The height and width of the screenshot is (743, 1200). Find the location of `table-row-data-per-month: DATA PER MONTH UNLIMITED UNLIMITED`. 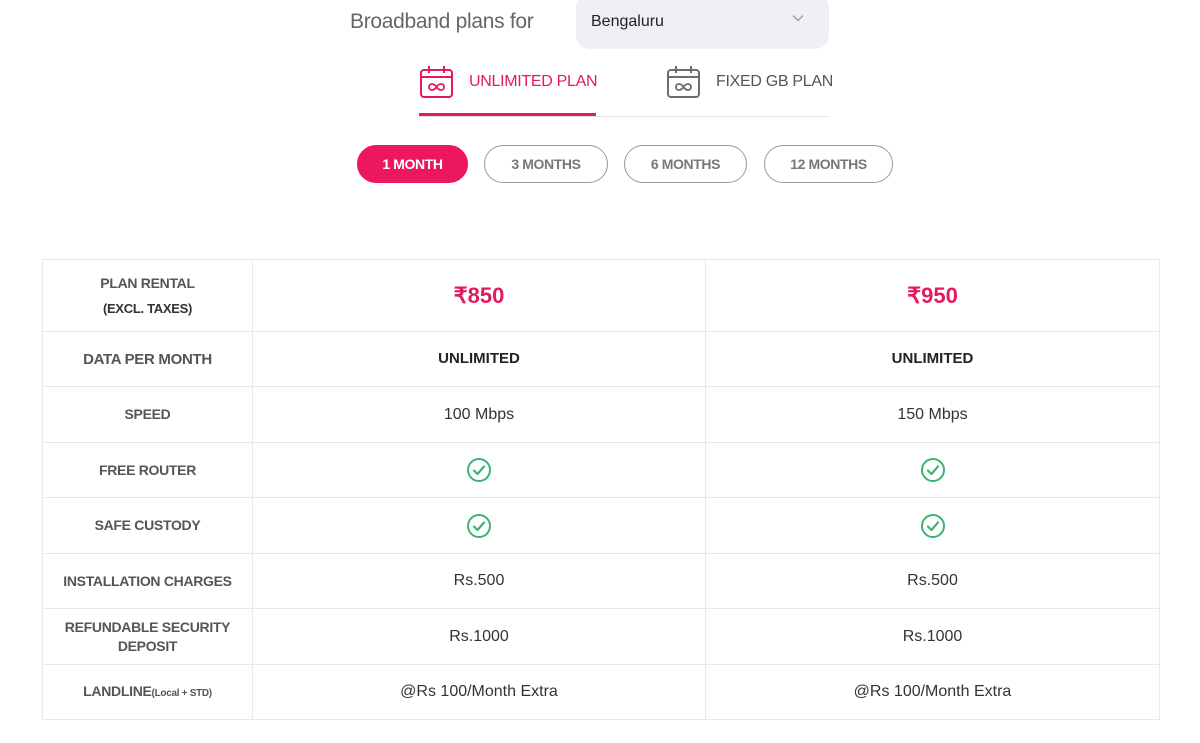

table-row-data-per-month: DATA PER MONTH UNLIMITED UNLIMITED is located at coordinates (601, 359).